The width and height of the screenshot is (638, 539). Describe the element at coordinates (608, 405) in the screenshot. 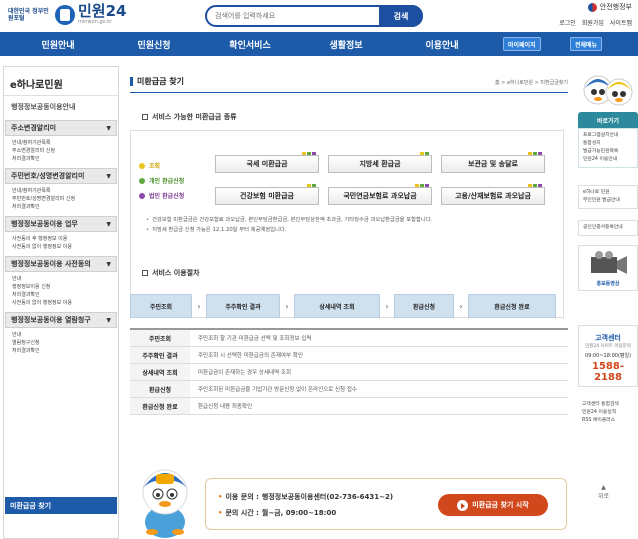

I see `extra-link: 고객센터 통합검색` at that location.